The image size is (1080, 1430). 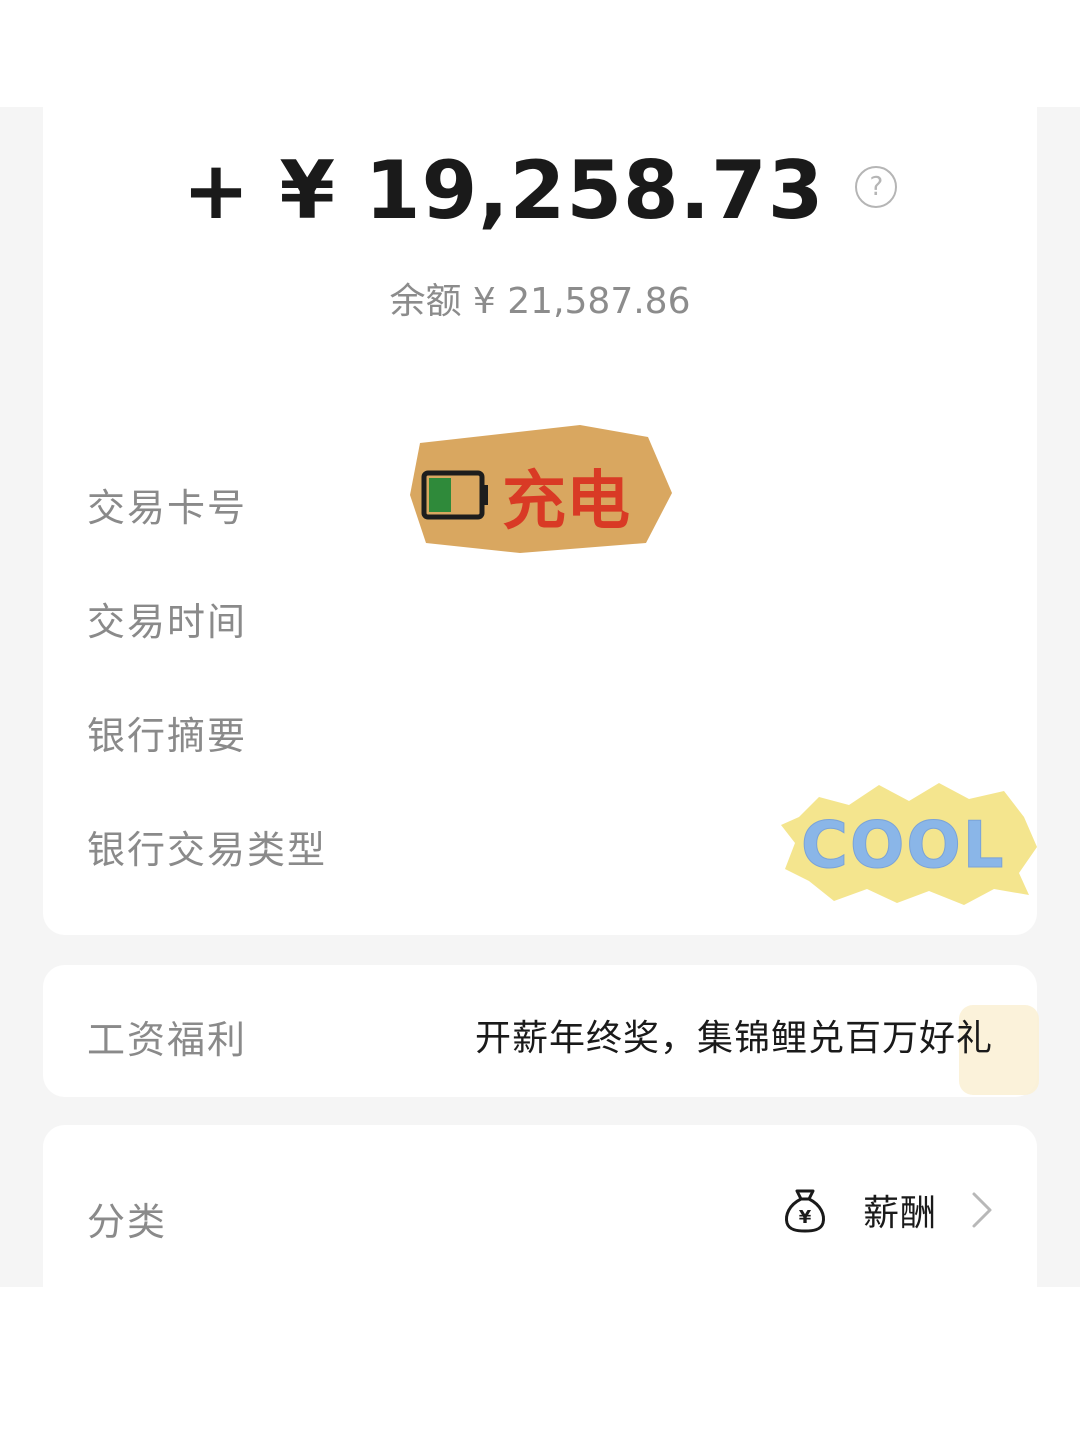 What do you see at coordinates (167, 508) in the screenshot?
I see `field-label-card-number: 交易卡号` at bounding box center [167, 508].